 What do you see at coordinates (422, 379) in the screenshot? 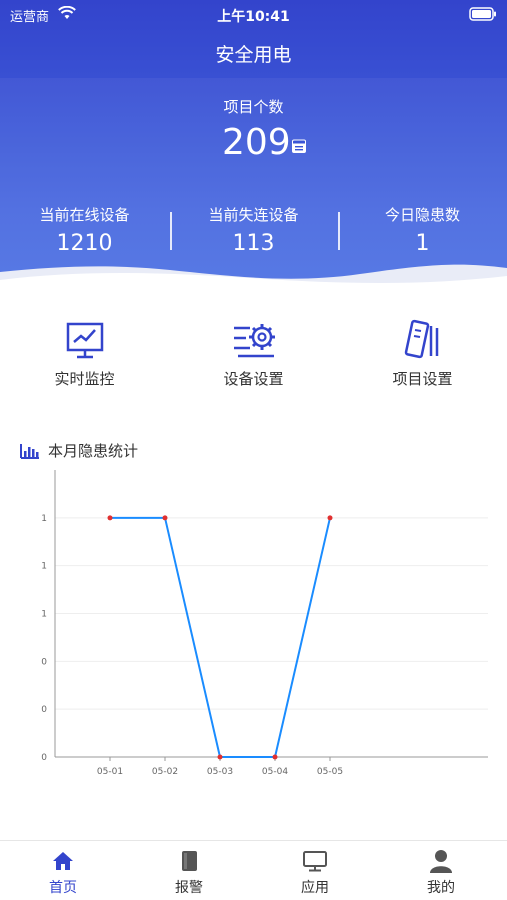
I see `project-settings-label: 项目设置` at bounding box center [422, 379].